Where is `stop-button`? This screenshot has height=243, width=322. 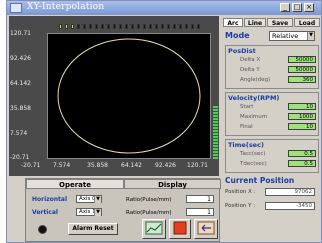 stop-button is located at coordinates (180, 229).